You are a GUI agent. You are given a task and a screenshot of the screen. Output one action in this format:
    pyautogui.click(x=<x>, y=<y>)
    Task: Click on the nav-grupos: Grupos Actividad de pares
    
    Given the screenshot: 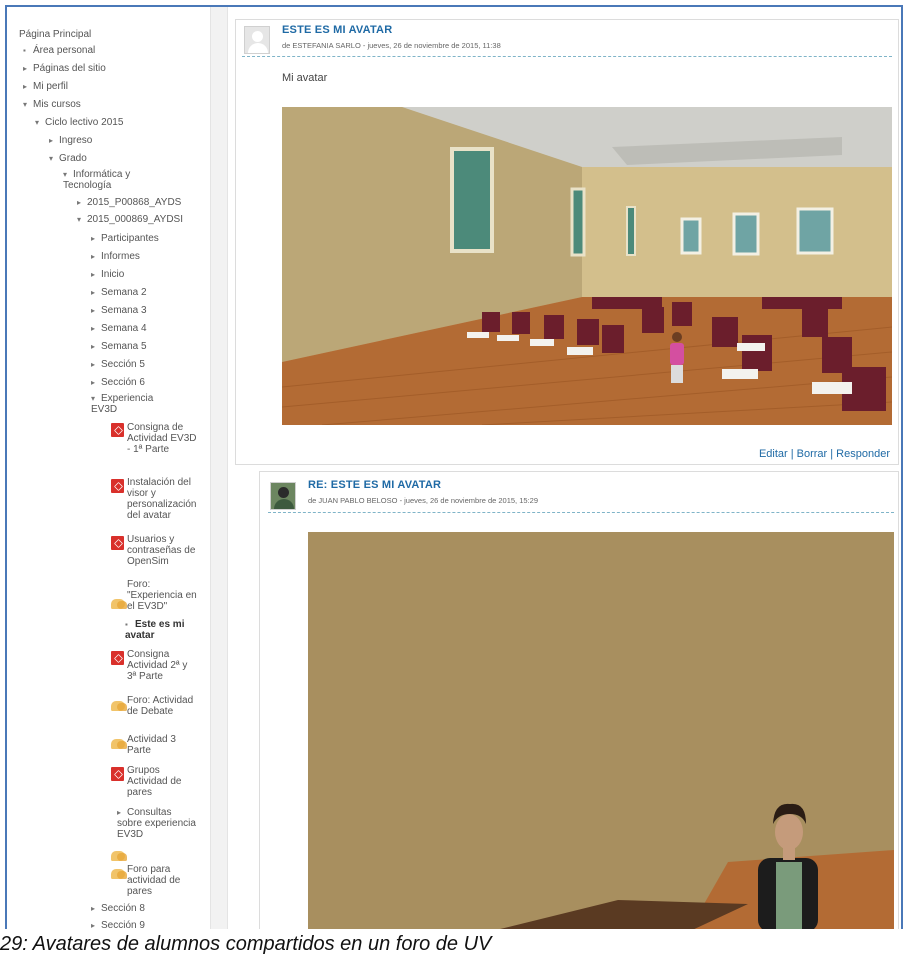 What is the action you would take?
    pyautogui.click(x=162, y=781)
    